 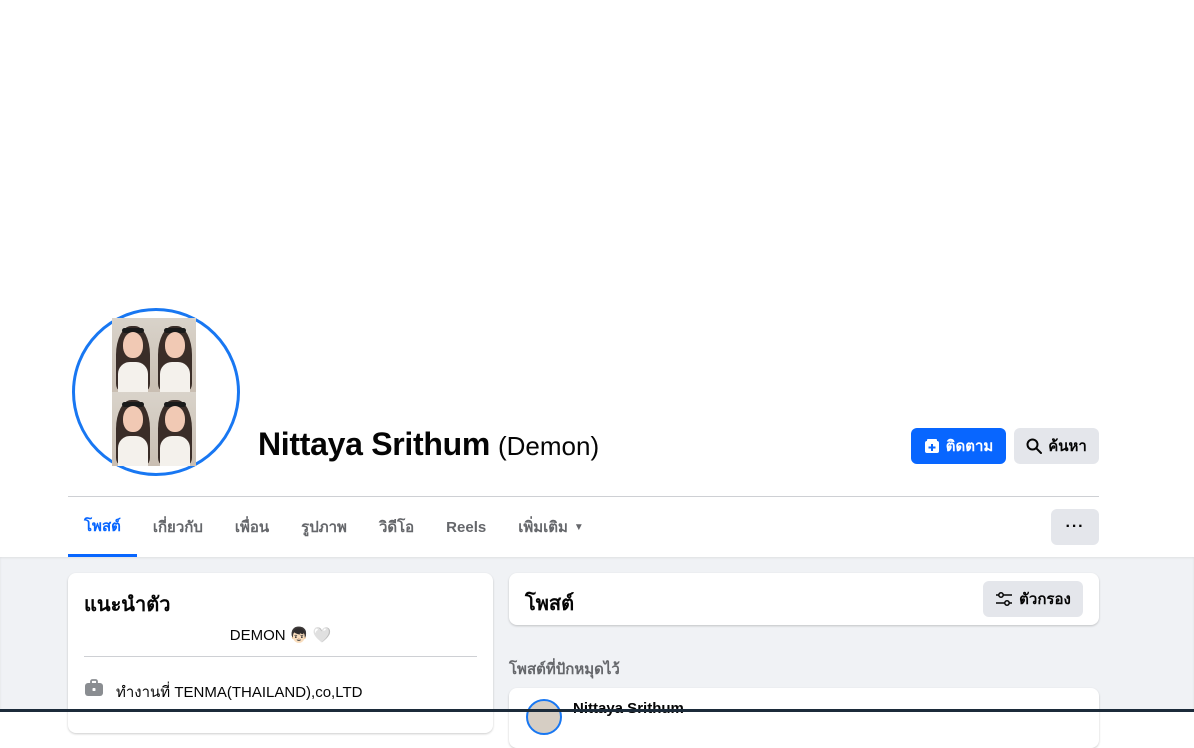 I want to click on profile-name-row: Nittaya Srithum (Demon), so click(x=428, y=444).